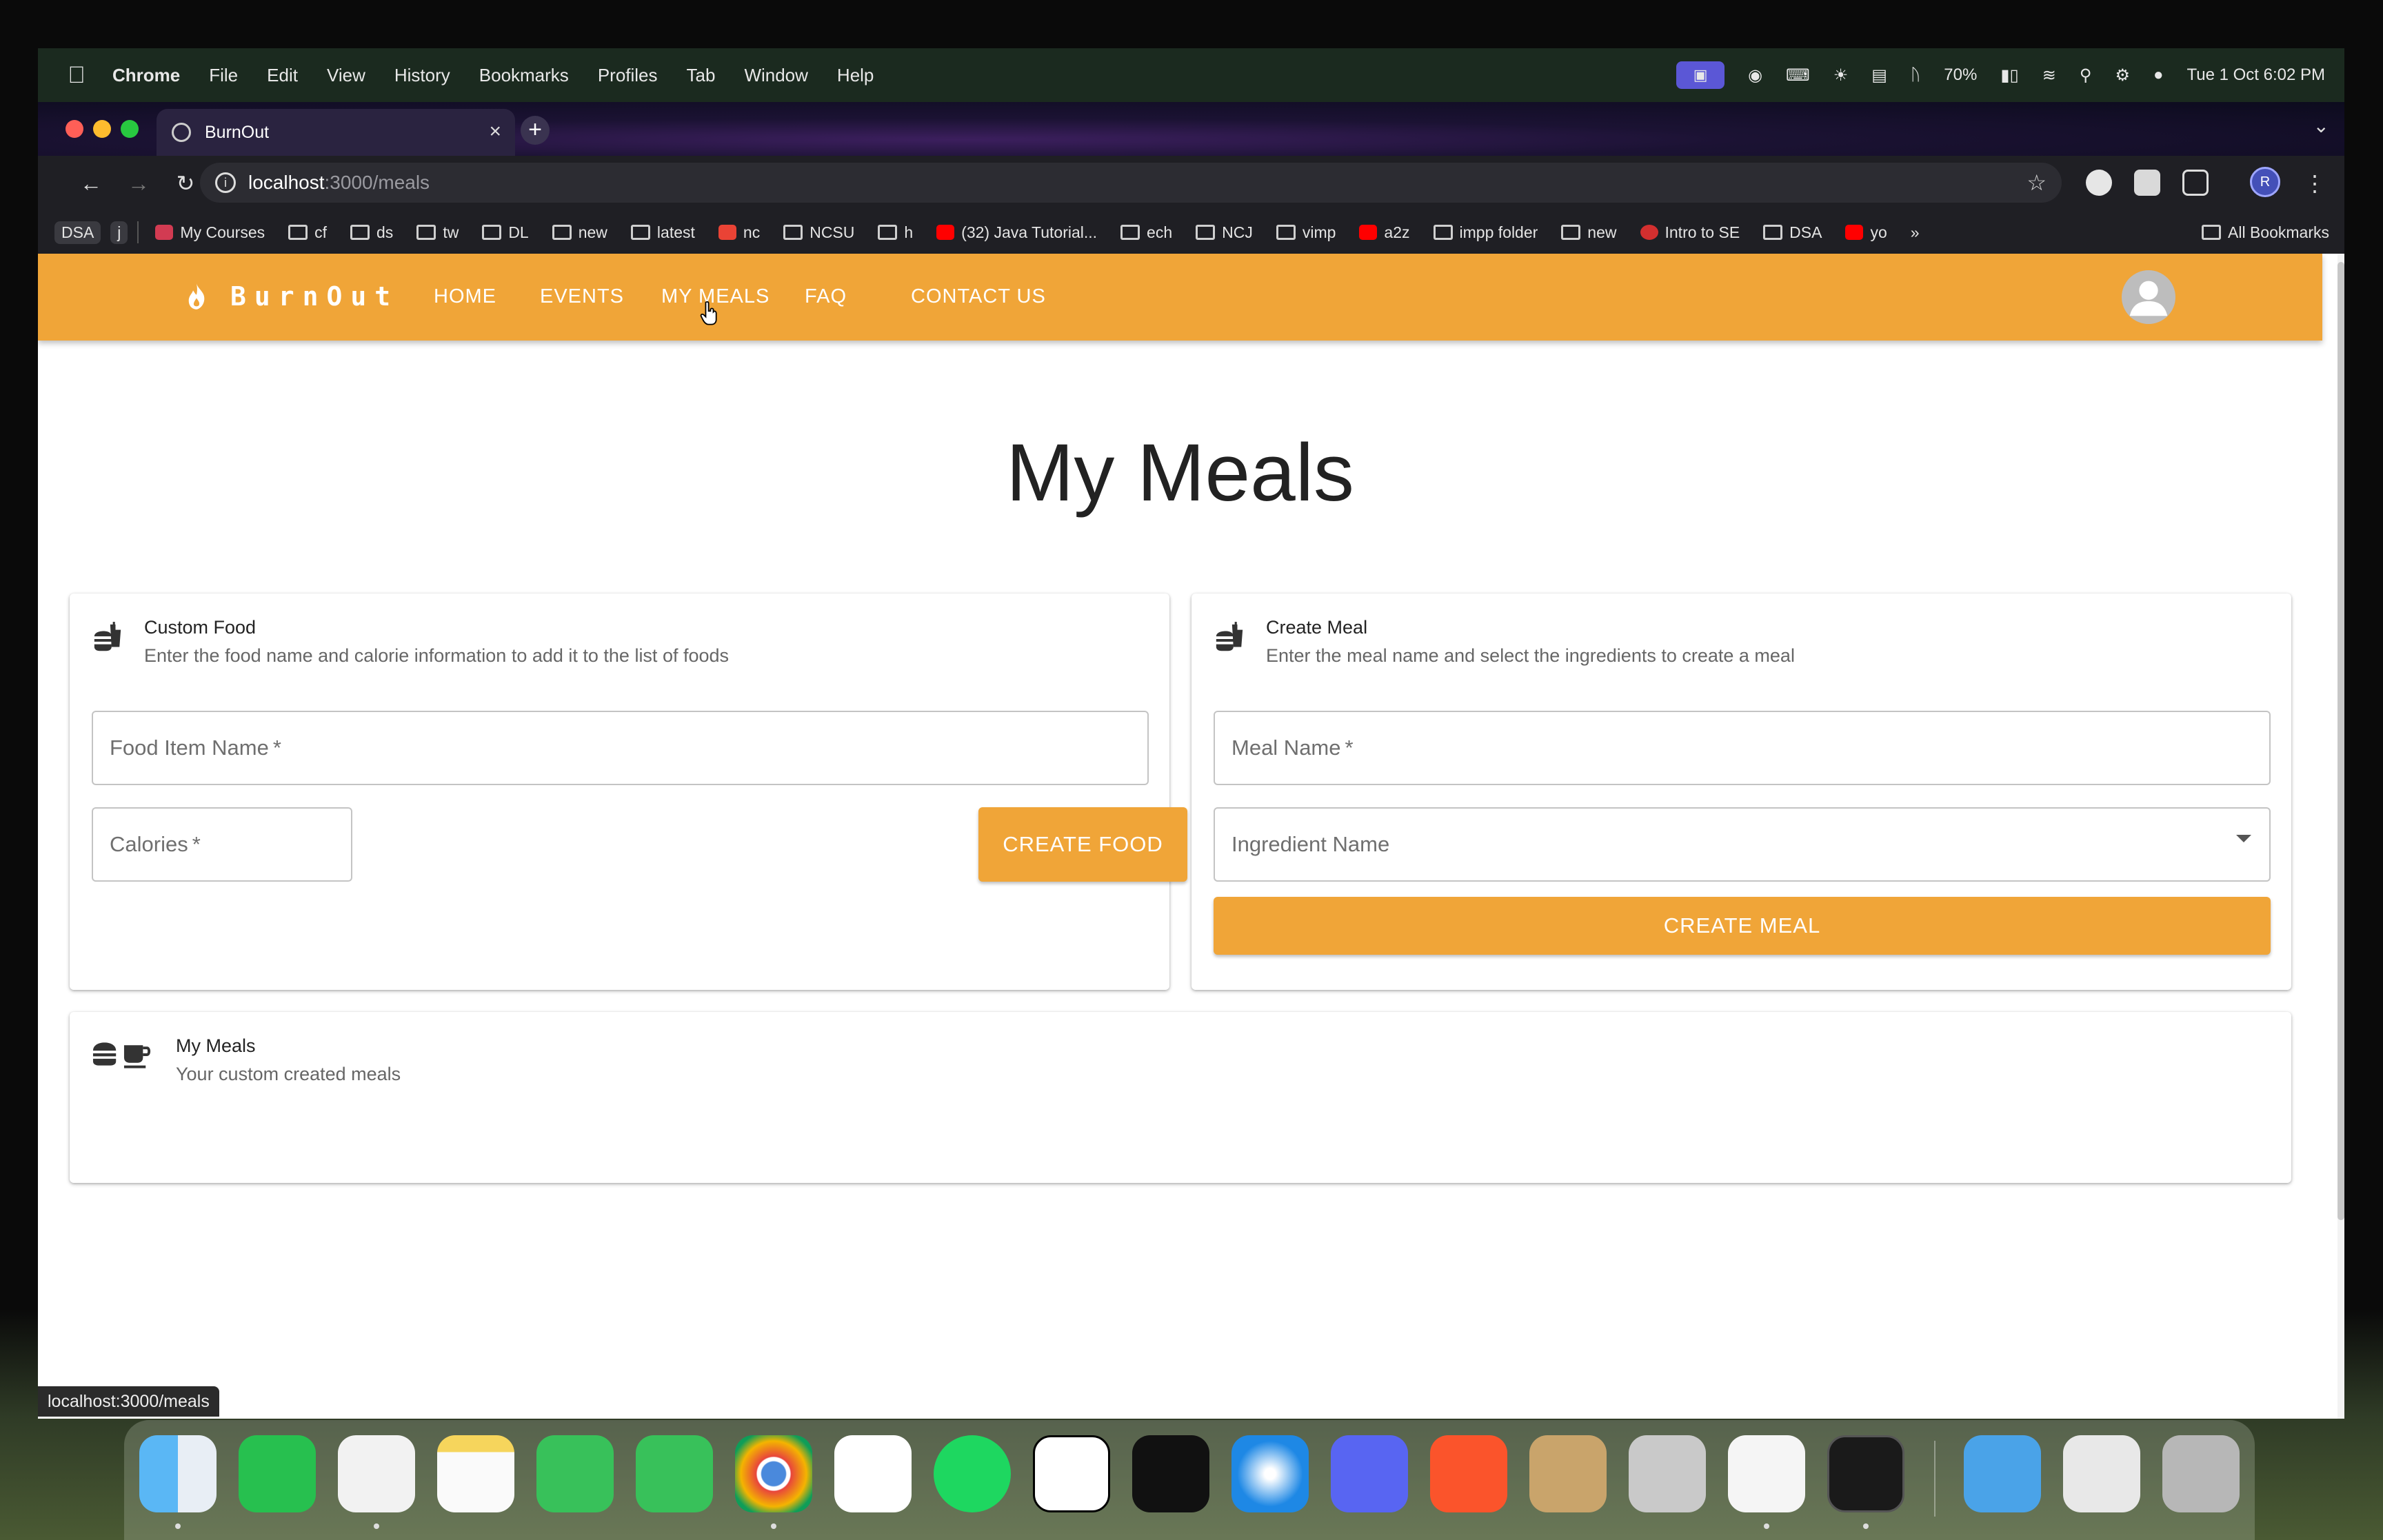 This screenshot has height=1540, width=2383. What do you see at coordinates (1369, 1474) in the screenshot?
I see `discord-icon` at bounding box center [1369, 1474].